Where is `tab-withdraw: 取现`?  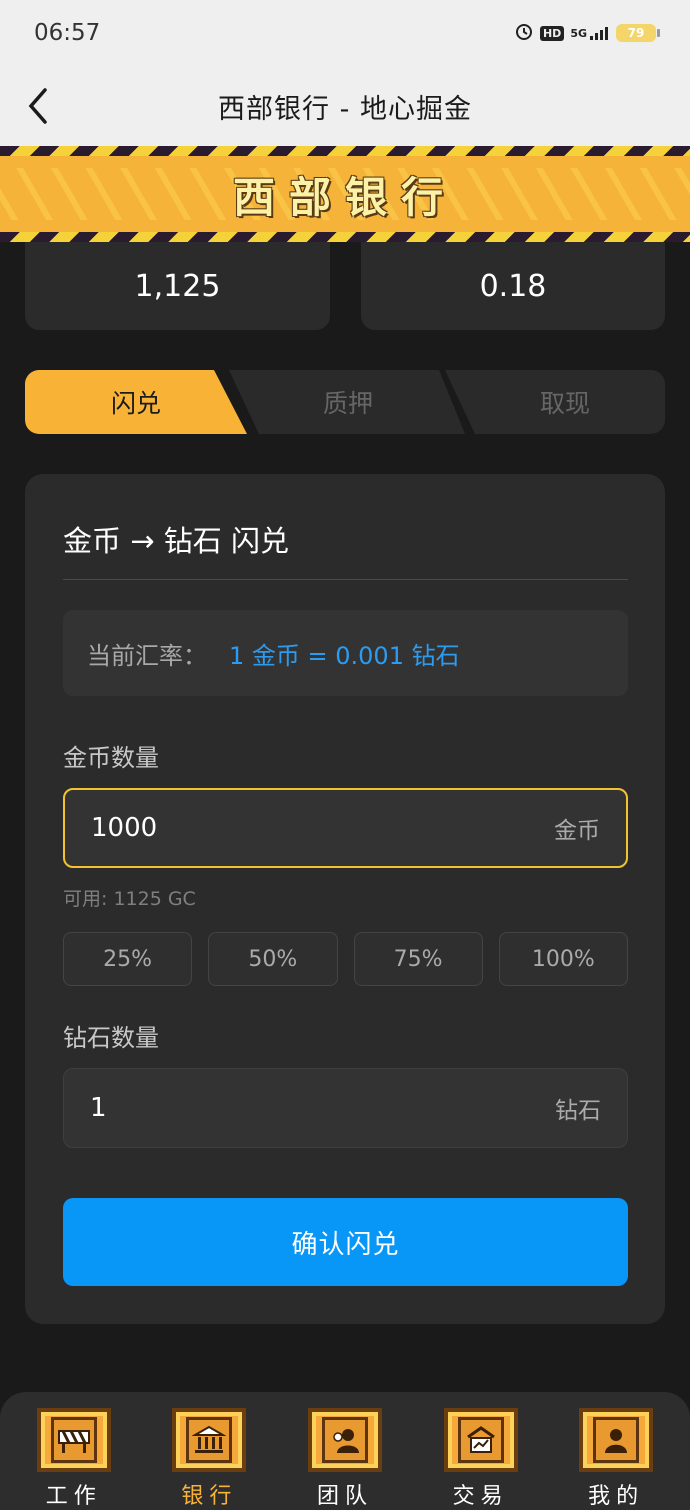 tab-withdraw: 取现 is located at coordinates (565, 402).